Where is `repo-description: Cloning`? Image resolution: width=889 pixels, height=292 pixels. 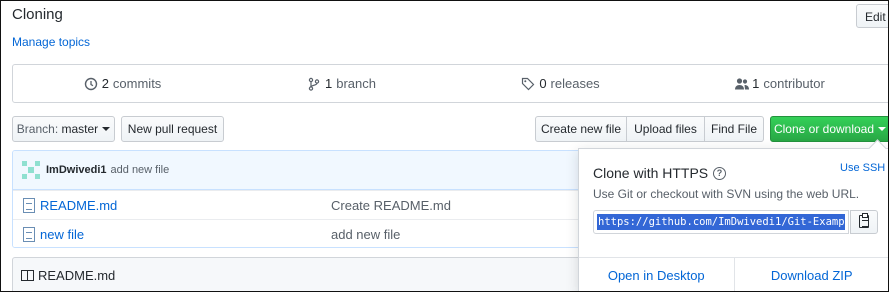
repo-description: Cloning is located at coordinates (37, 14).